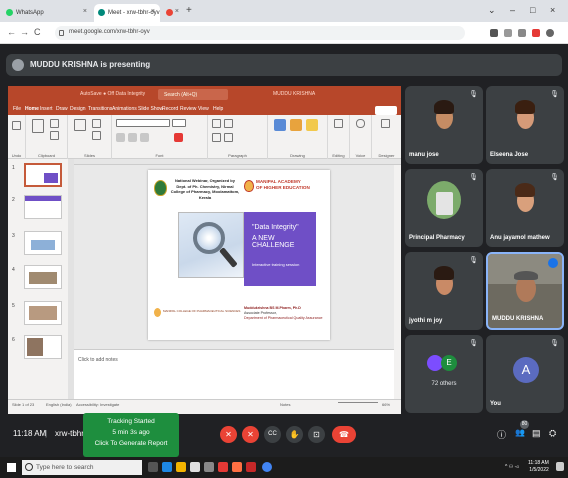 The width and height of the screenshot is (568, 478). I want to click on presenting-text: MUDDU KRISHNA is presenting, so click(90, 64).